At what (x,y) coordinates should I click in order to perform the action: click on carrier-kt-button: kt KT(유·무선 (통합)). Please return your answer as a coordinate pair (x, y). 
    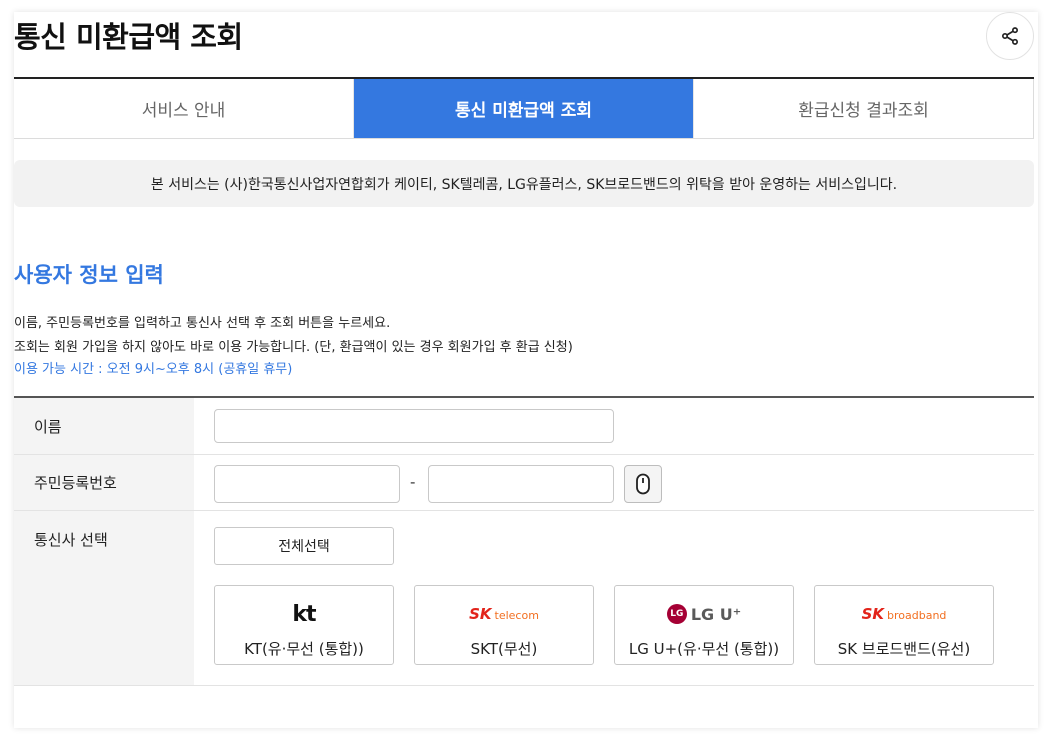
    Looking at the image, I should click on (304, 625).